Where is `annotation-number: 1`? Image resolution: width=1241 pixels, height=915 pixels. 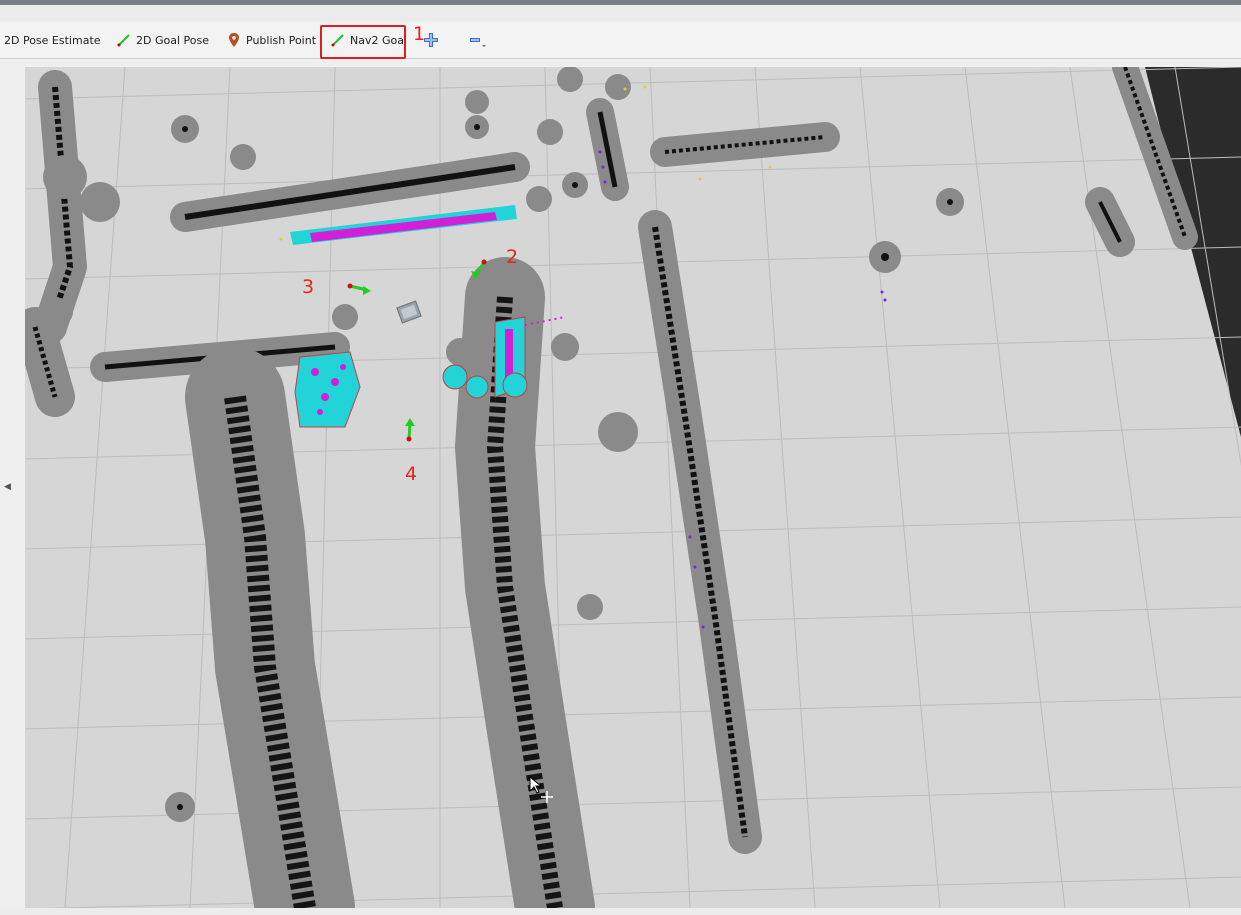 annotation-number: 1 is located at coordinates (419, 34).